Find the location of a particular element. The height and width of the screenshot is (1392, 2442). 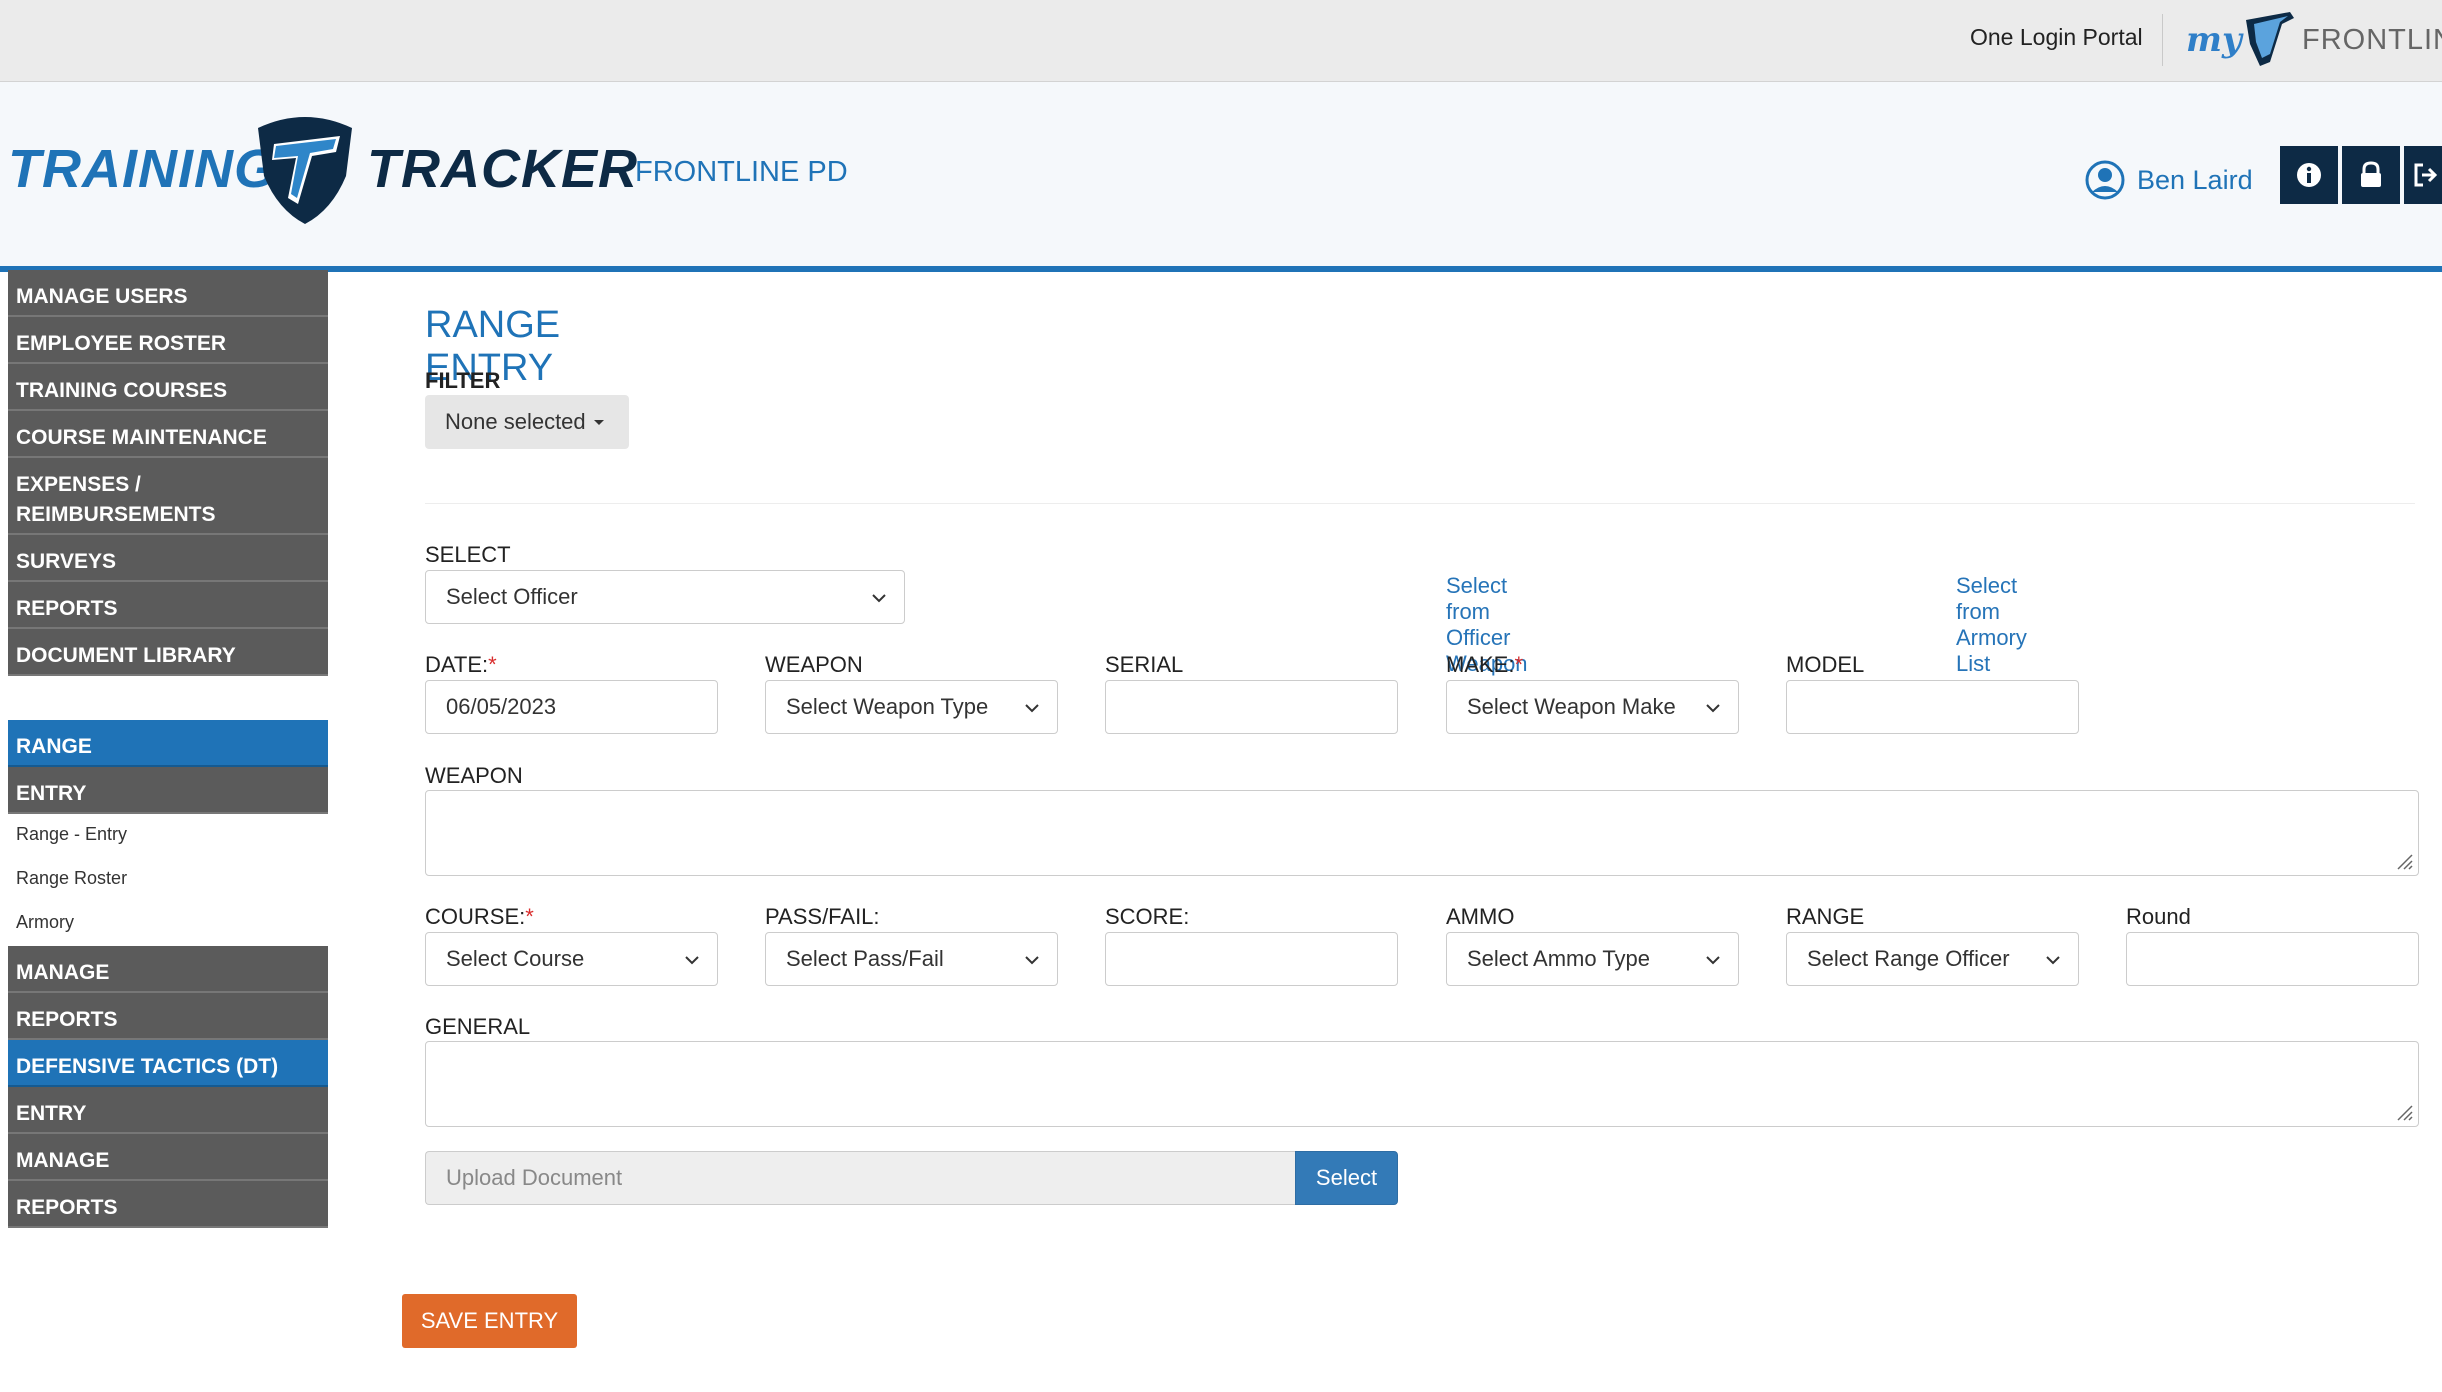

weapon-make-select: Select Weapon Make is located at coordinates (1592, 707).